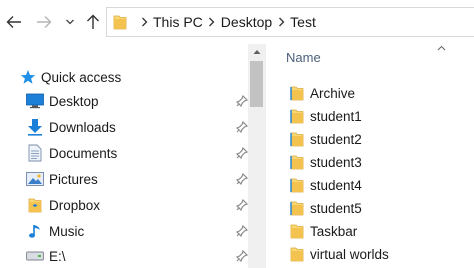 Image resolution: width=474 pixels, height=268 pixels. Describe the element at coordinates (375, 185) in the screenshot. I see `list-item: student4` at that location.